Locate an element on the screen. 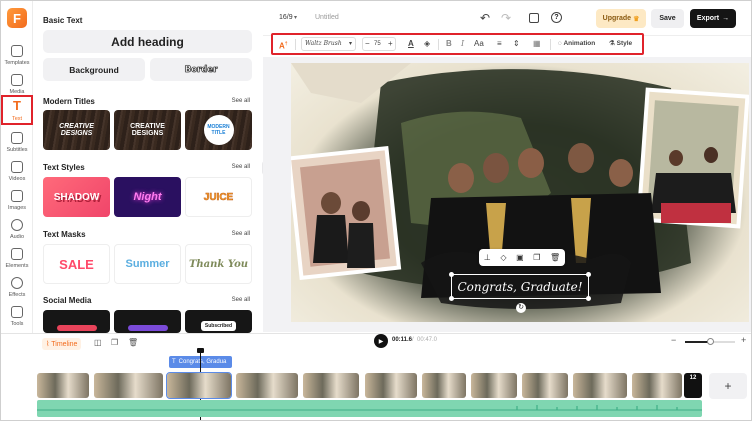 This screenshot has height=421, width=752. rail-item-text: T Text is located at coordinates (17, 110).